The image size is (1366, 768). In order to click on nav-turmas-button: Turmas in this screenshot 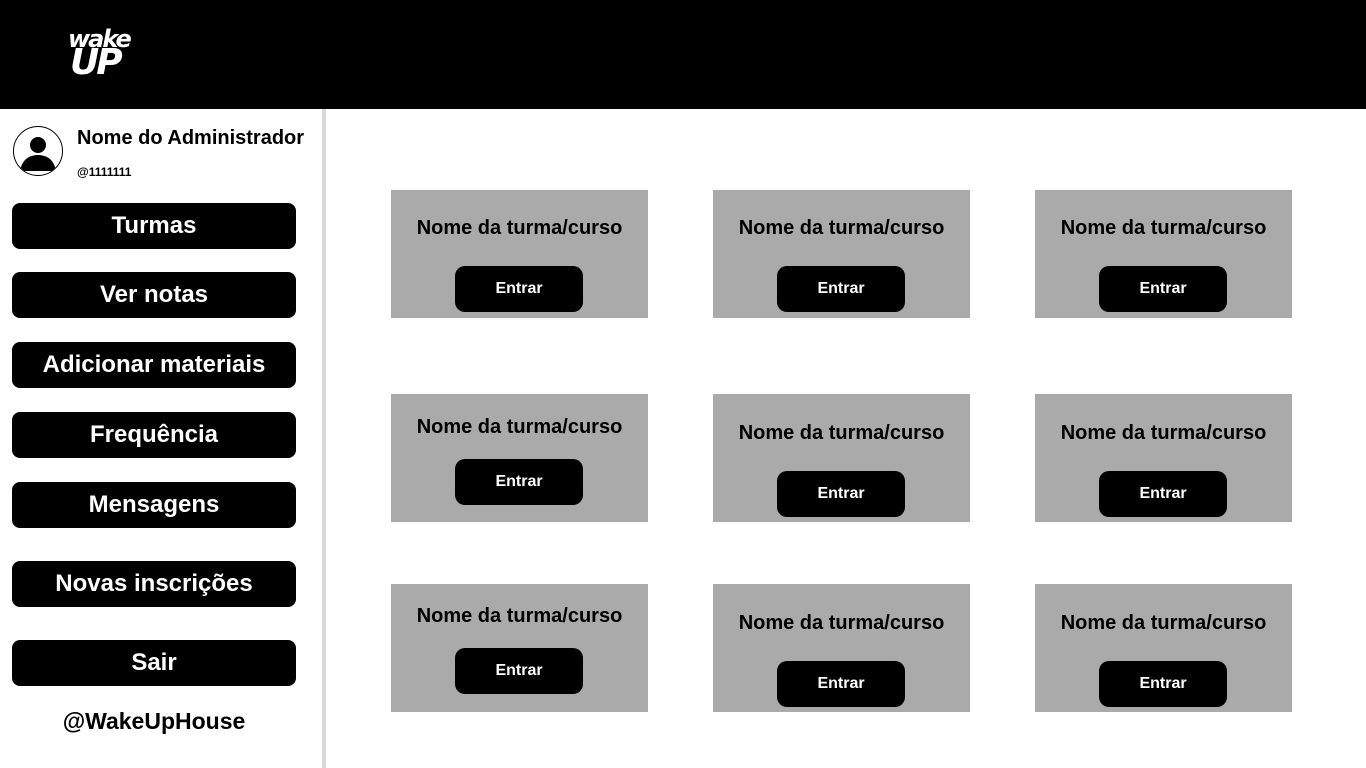, I will do `click(154, 226)`.